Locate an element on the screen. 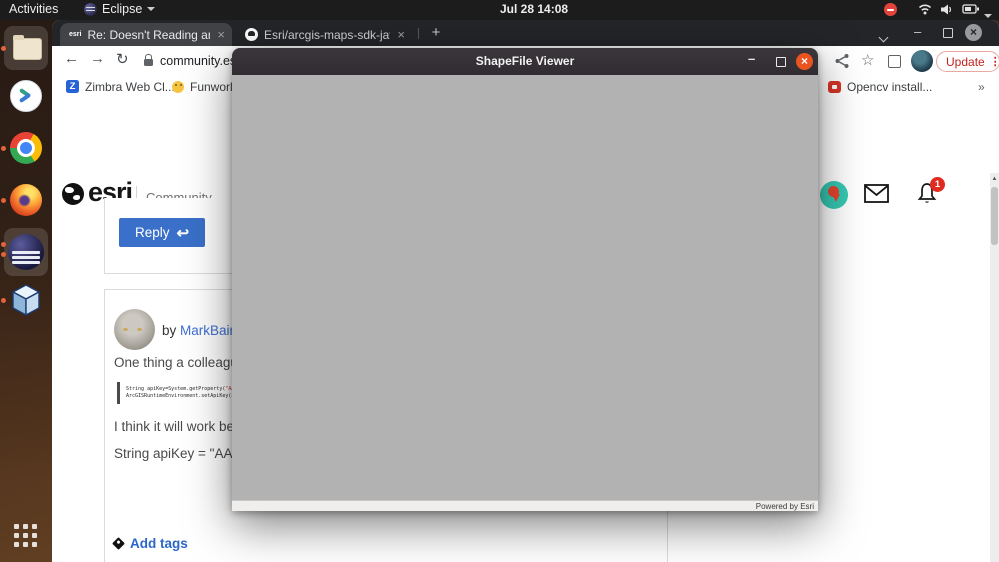 This screenshot has height=562, width=999. firefox-icon is located at coordinates (26, 200).